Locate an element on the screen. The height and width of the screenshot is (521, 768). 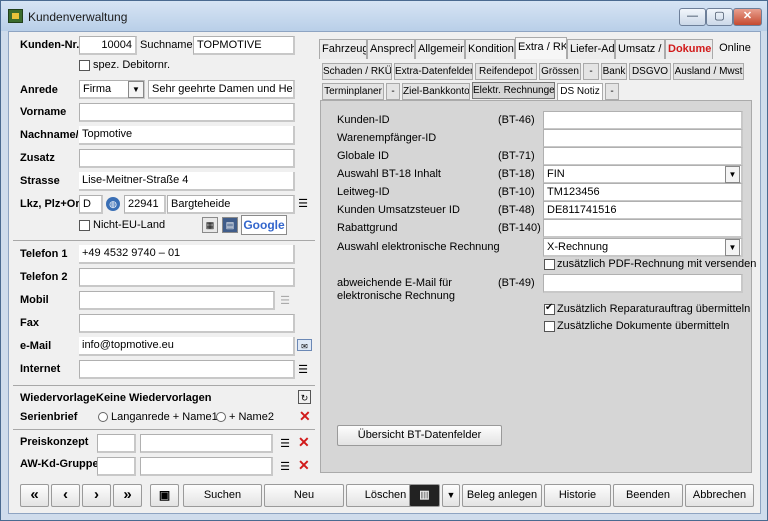
tab-ansprech: Ansprech is located at coordinates (391, 49).